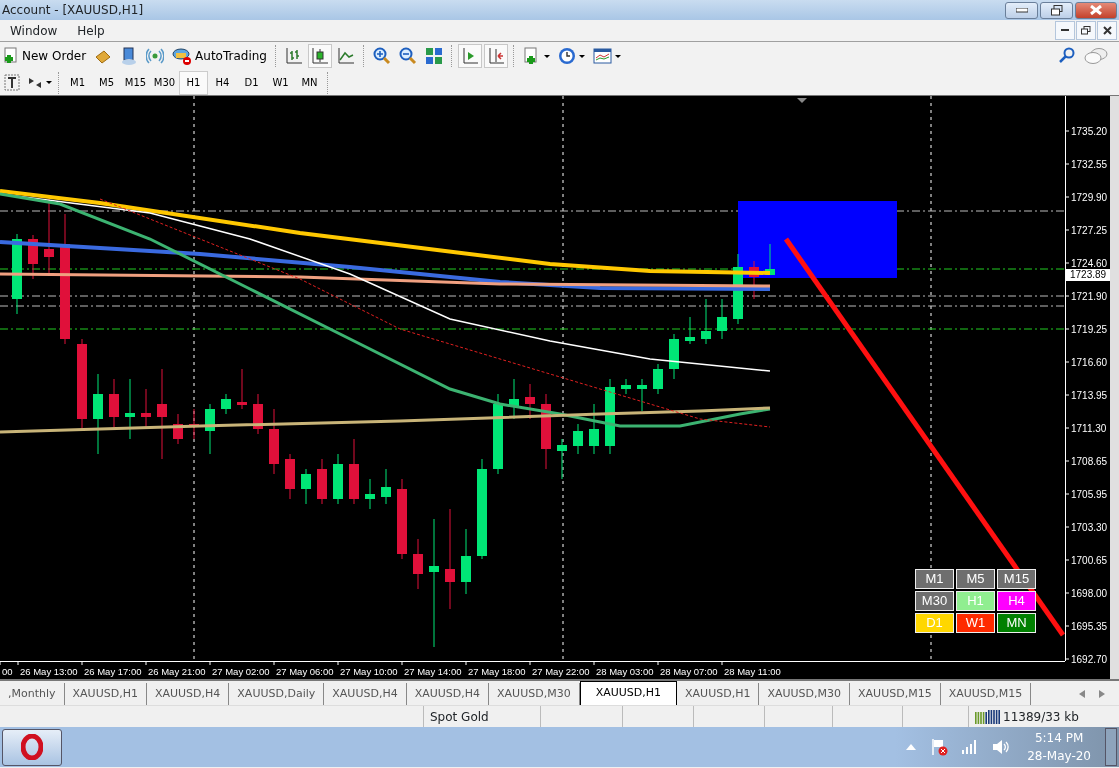  I want to click on zoom-in-icon, so click(382, 56).